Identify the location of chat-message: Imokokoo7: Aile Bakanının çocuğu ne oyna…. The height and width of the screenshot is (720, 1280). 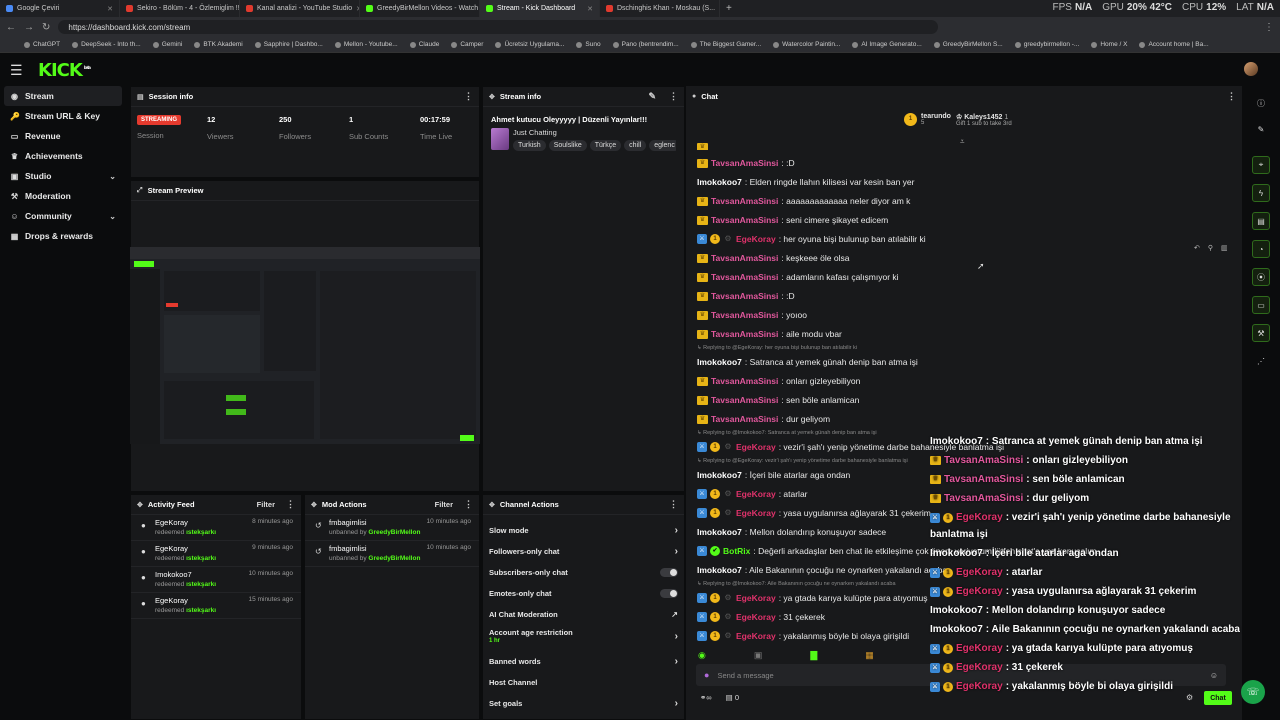
(822, 570).